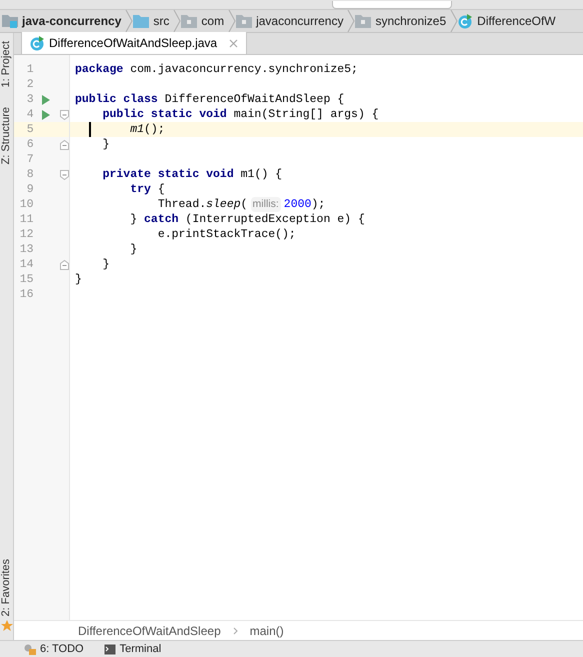  I want to click on line-number: 1, so click(30, 70).